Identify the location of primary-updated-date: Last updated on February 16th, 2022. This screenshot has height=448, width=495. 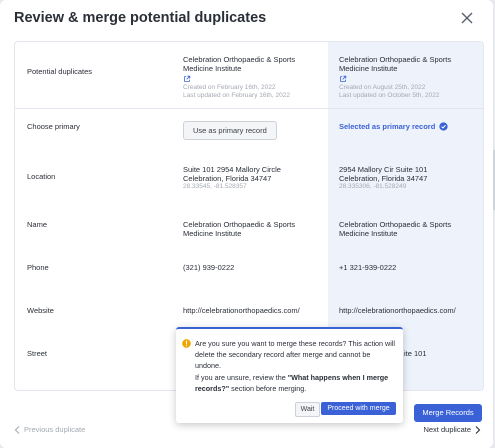
(236, 95).